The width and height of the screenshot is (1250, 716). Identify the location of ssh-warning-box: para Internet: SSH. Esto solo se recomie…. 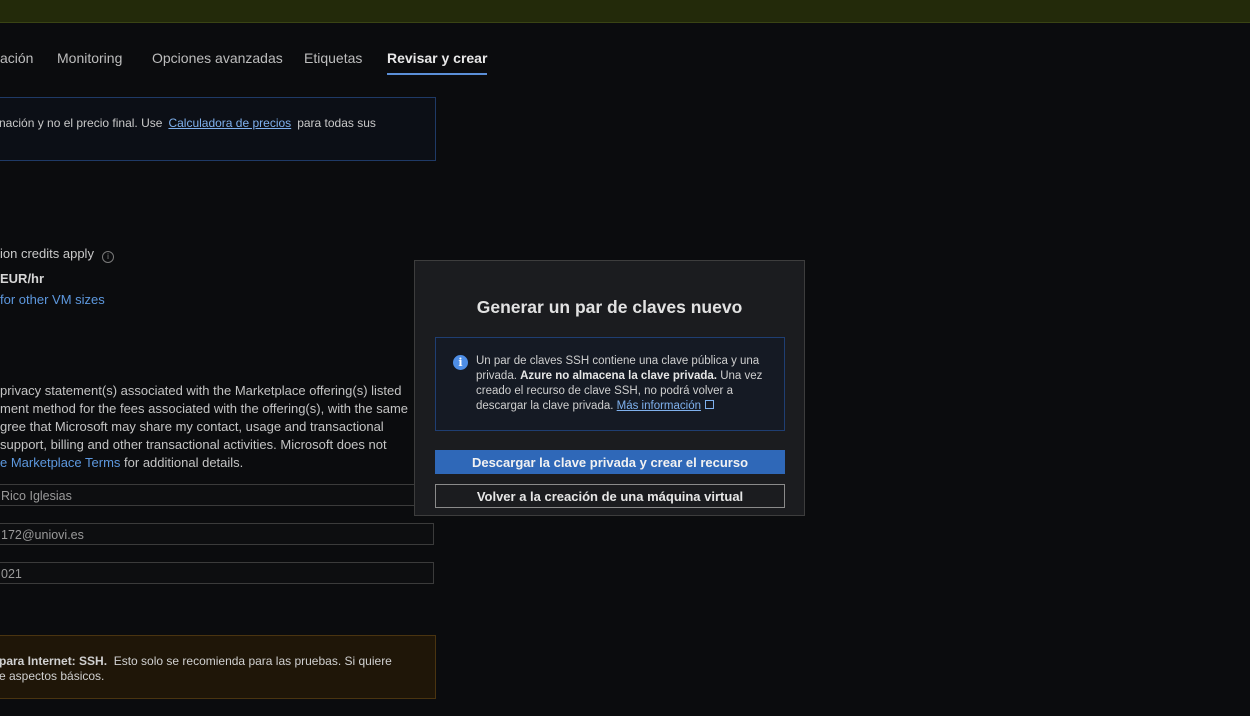
(218, 667).